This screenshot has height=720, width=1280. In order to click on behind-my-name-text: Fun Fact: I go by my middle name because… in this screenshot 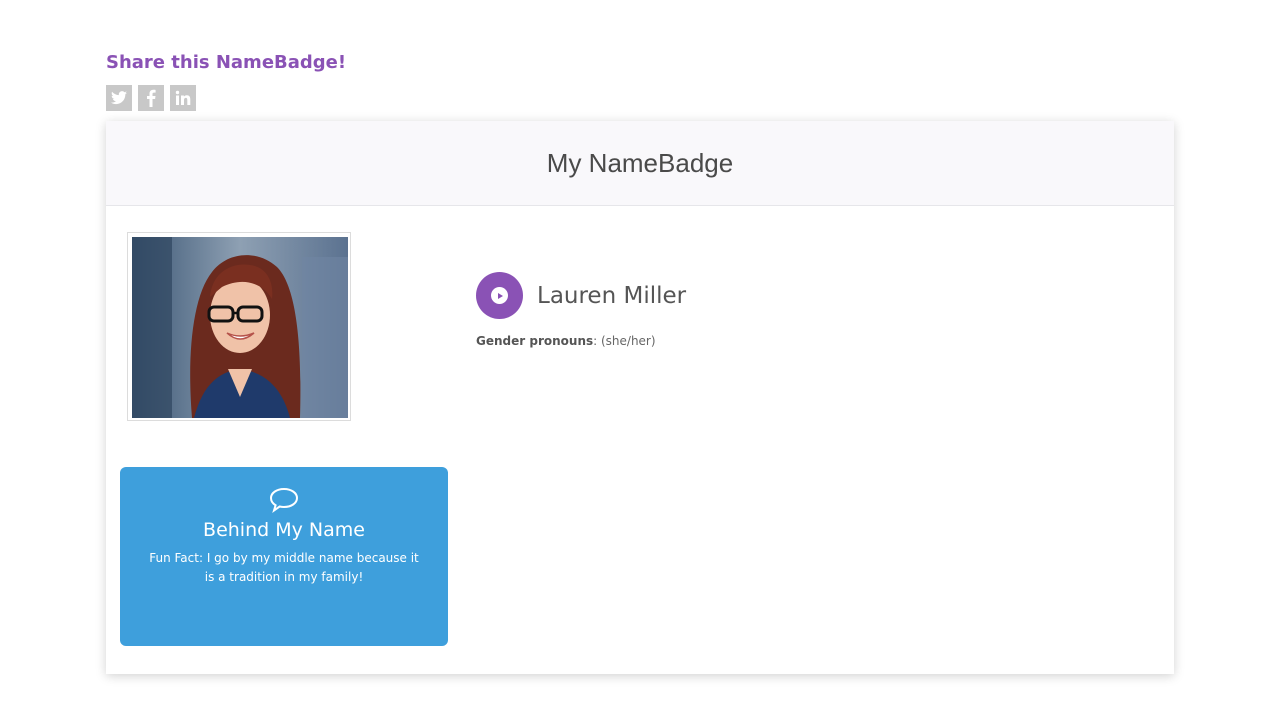, I will do `click(284, 567)`.